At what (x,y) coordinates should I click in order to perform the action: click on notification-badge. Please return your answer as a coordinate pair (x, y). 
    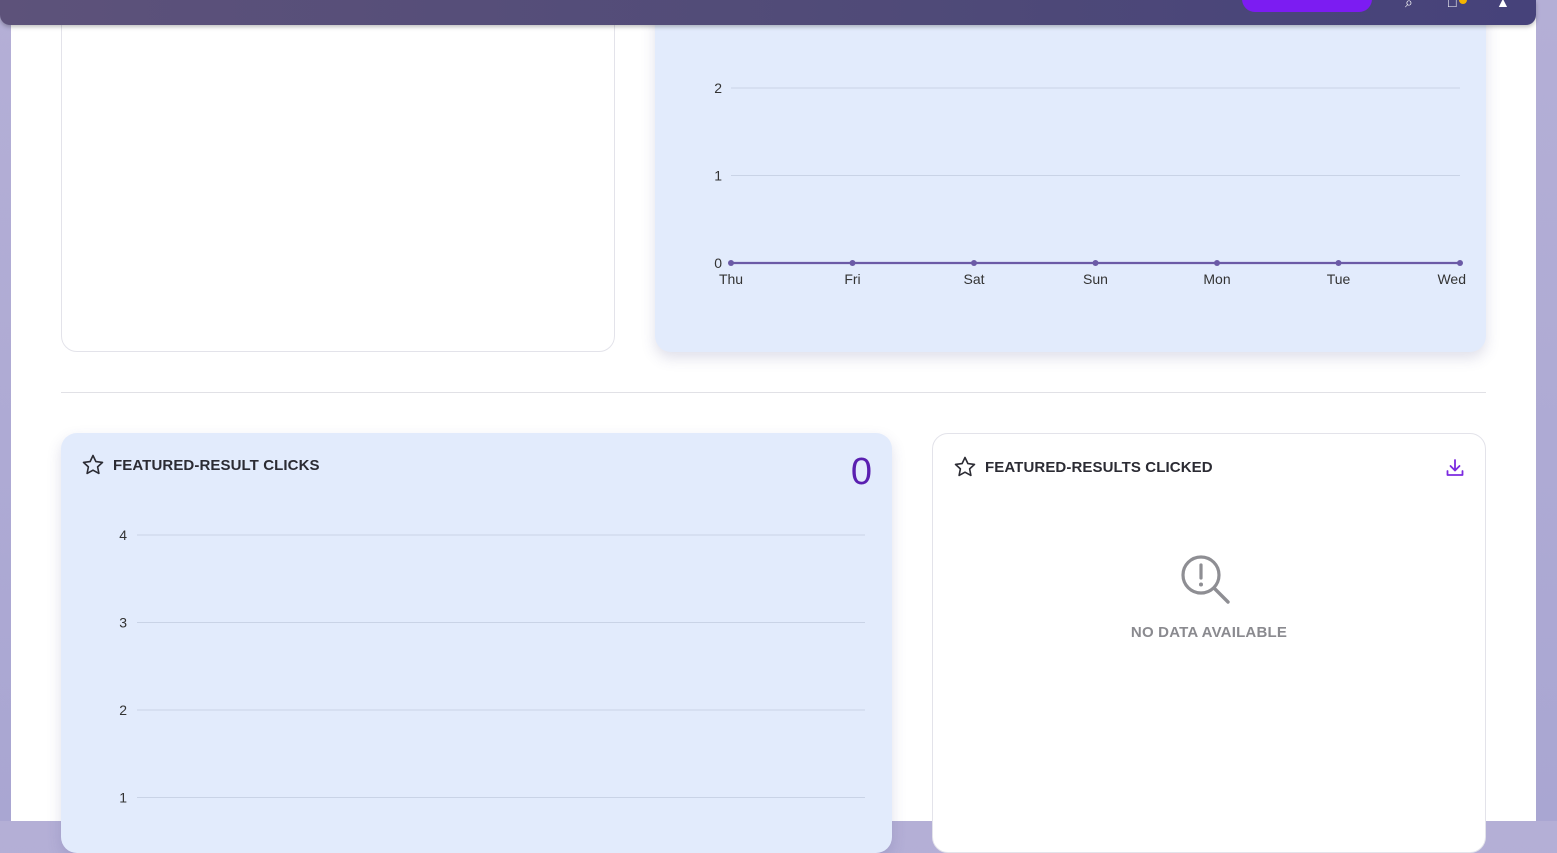
    Looking at the image, I should click on (1463, 2).